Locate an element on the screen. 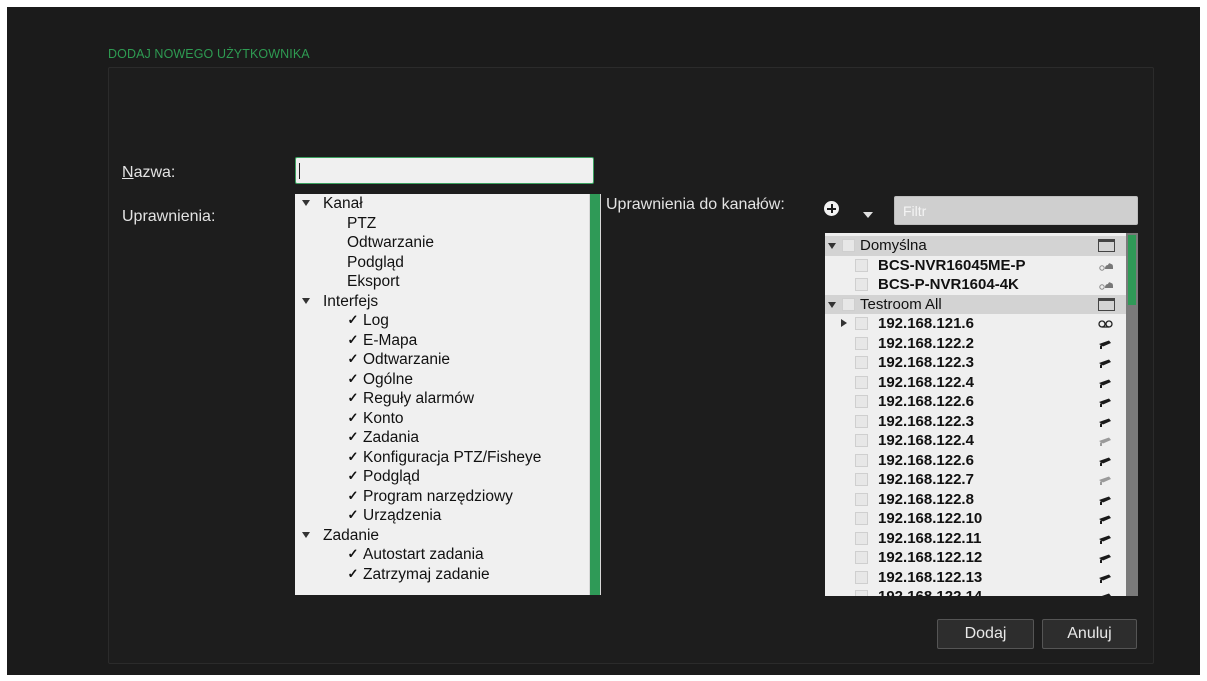 This screenshot has width=1207, height=681. channel-device-row: 192.168.122.2 is located at coordinates (975, 344).